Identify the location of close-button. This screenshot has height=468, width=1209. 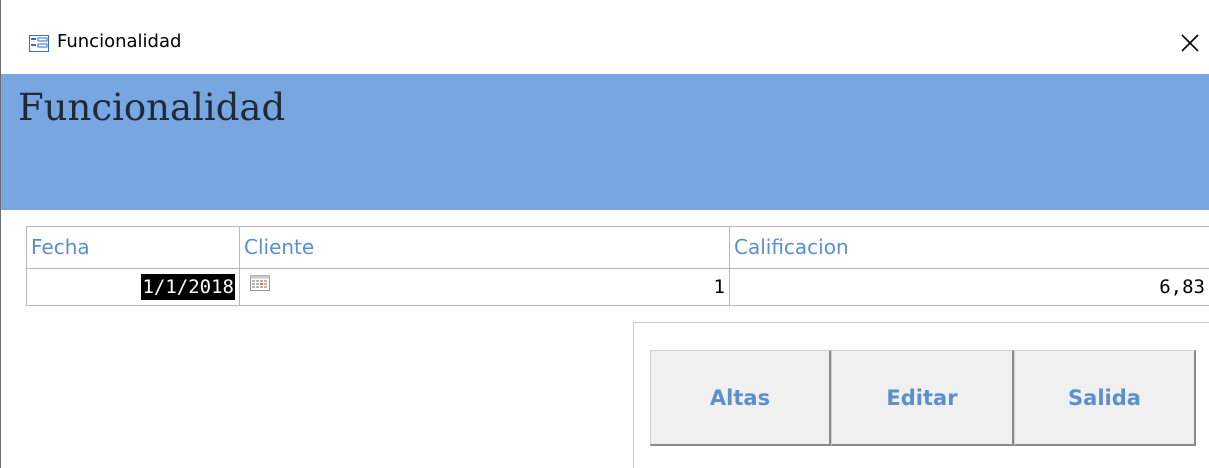
(1190, 43).